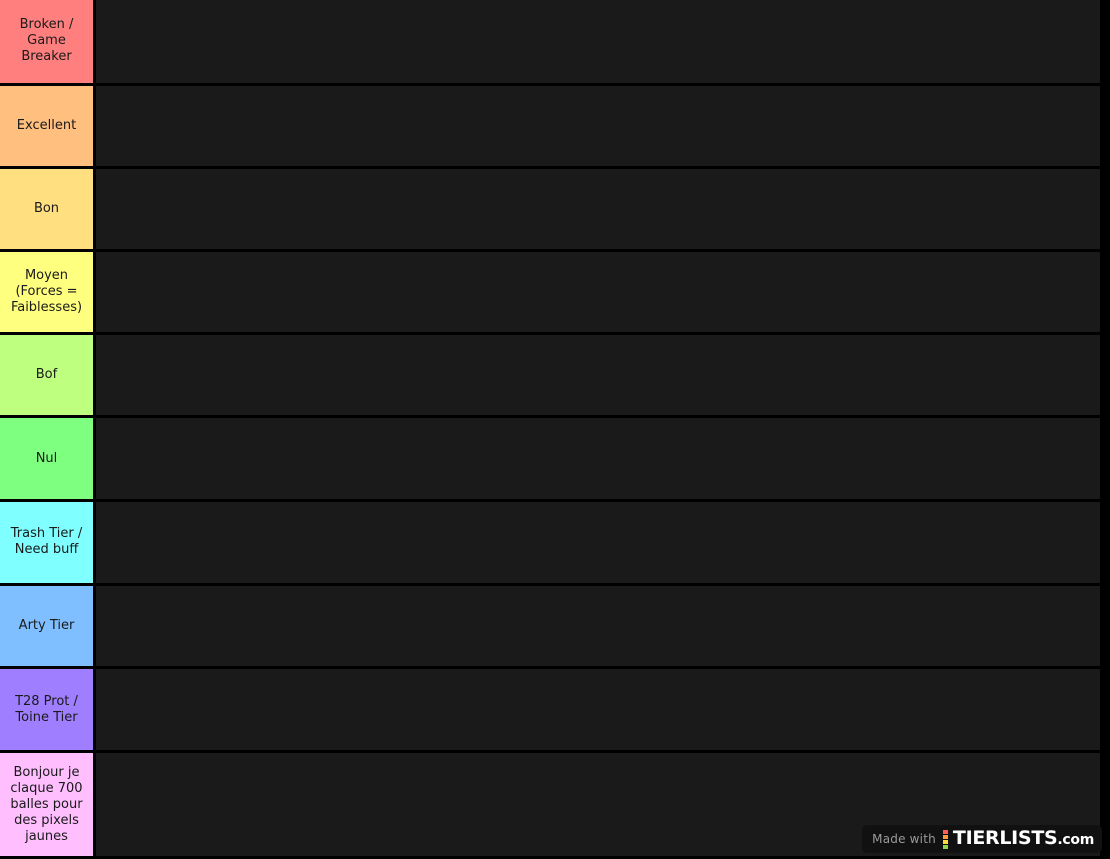 The height and width of the screenshot is (859, 1110). Describe the element at coordinates (46, 458) in the screenshot. I see `tier-label-5: Nul` at that location.